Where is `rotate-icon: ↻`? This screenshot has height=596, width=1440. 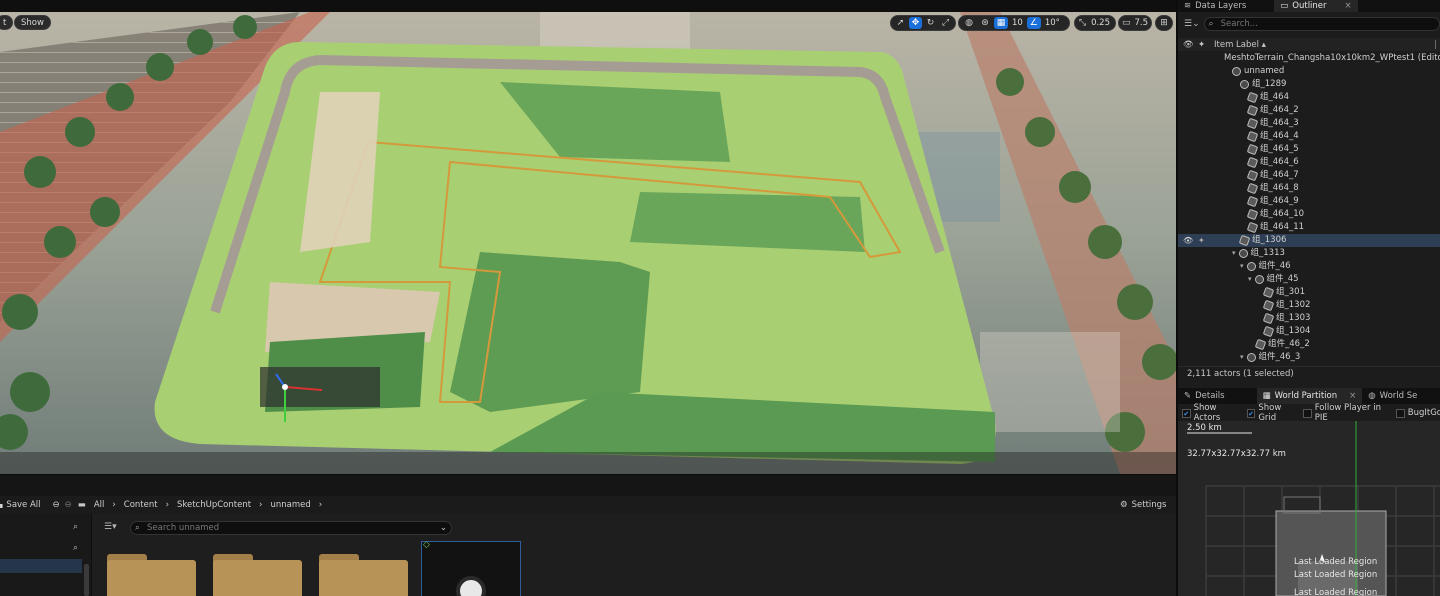 rotate-icon: ↻ is located at coordinates (930, 23).